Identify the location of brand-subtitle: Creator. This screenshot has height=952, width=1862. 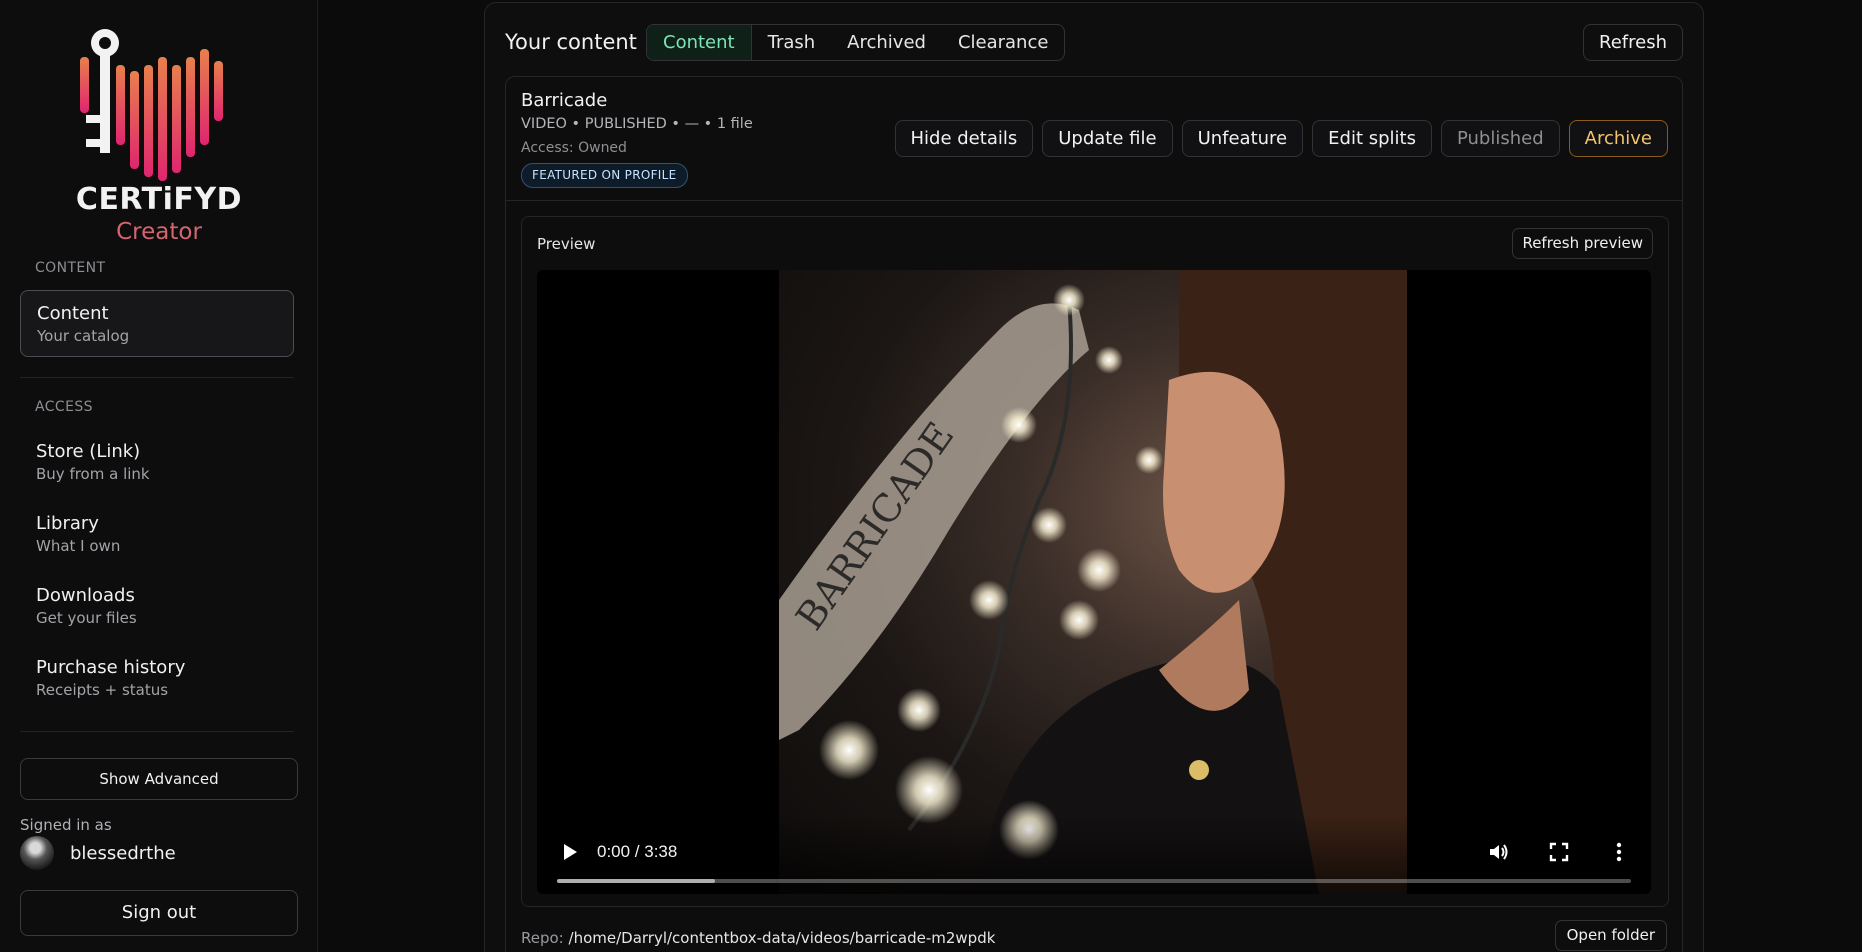
(159, 232).